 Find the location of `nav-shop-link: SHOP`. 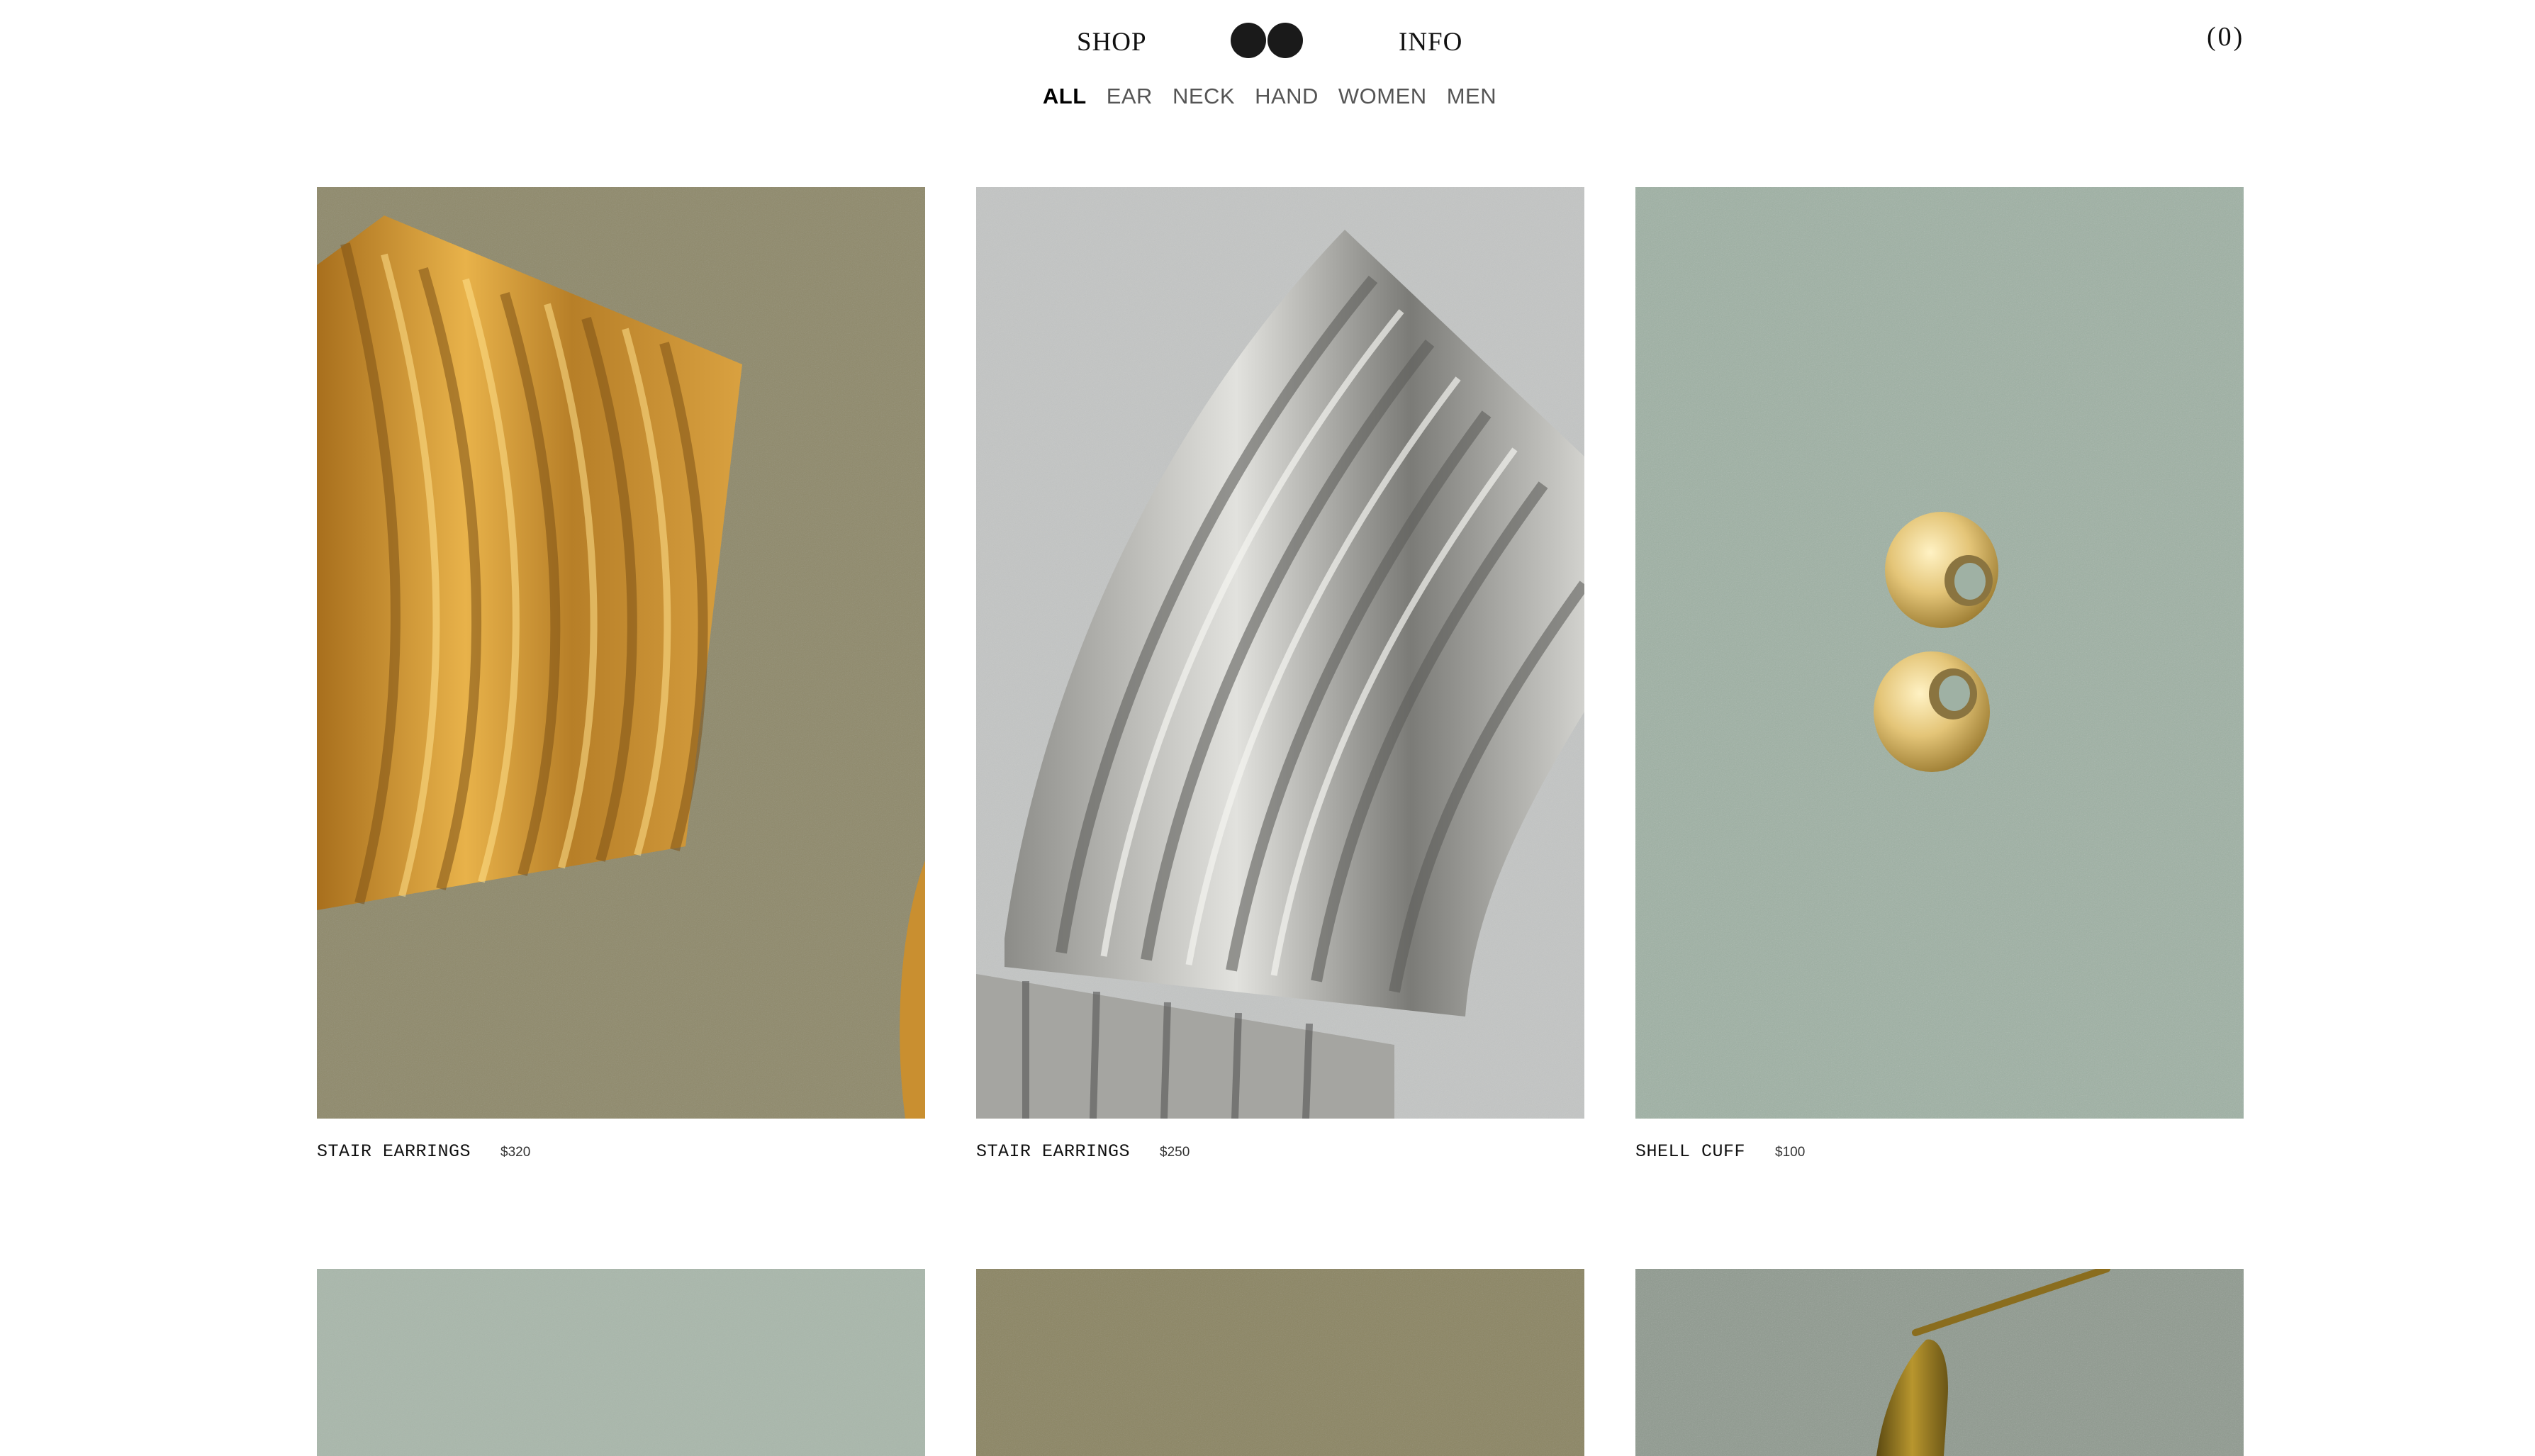

nav-shop-link: SHOP is located at coordinates (1112, 42).